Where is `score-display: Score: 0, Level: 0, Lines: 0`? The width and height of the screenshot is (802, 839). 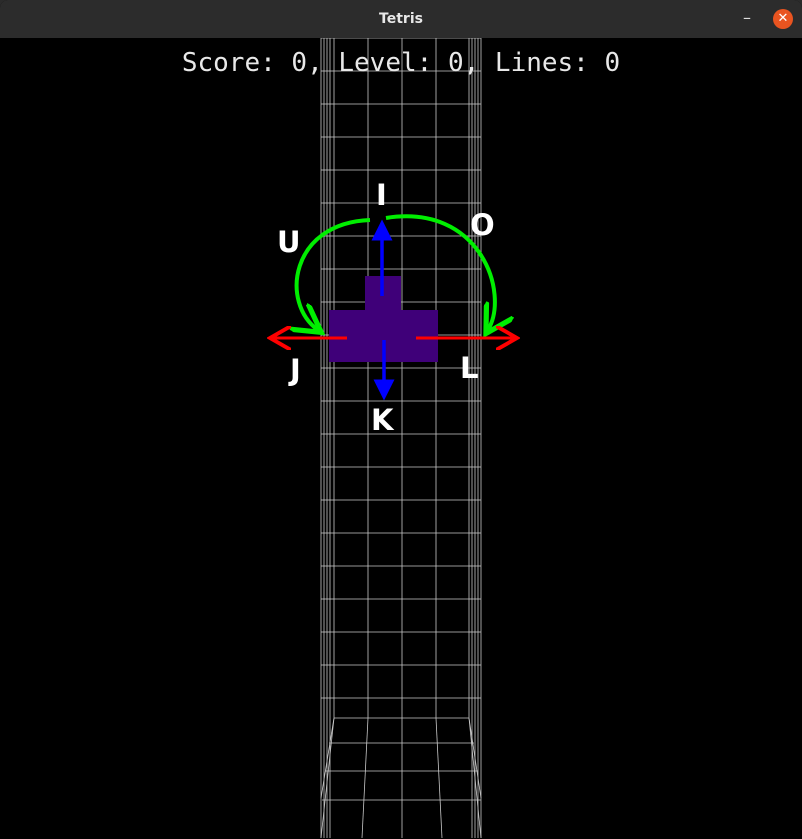 score-display: Score: 0, Level: 0, Lines: 0 is located at coordinates (401, 63).